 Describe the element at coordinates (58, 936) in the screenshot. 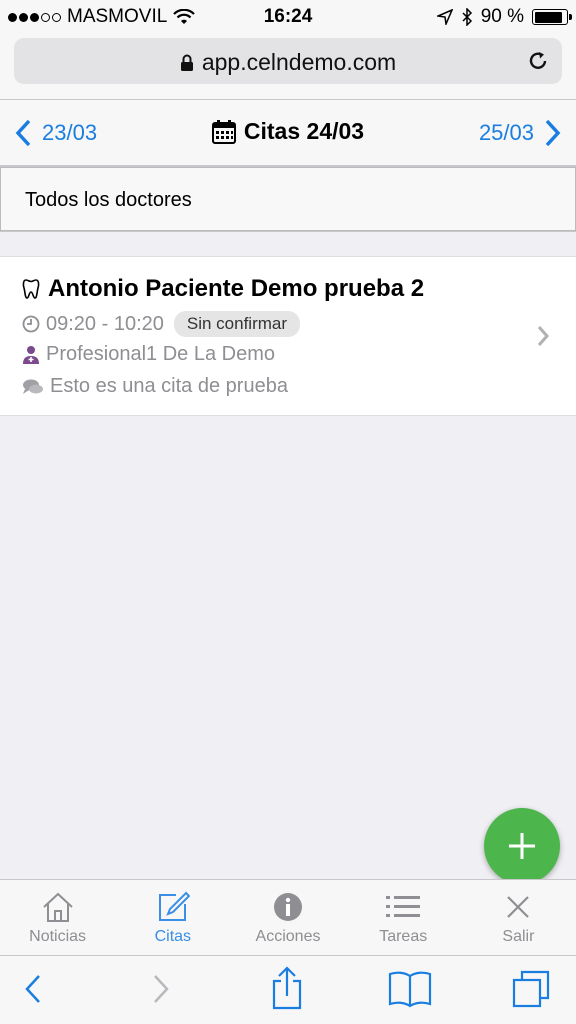

I see `tab-label: Noticias` at that location.